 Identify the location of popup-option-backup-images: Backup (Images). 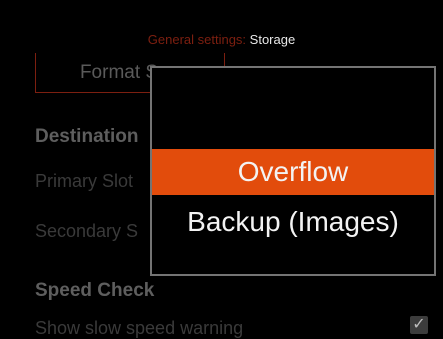
(293, 222).